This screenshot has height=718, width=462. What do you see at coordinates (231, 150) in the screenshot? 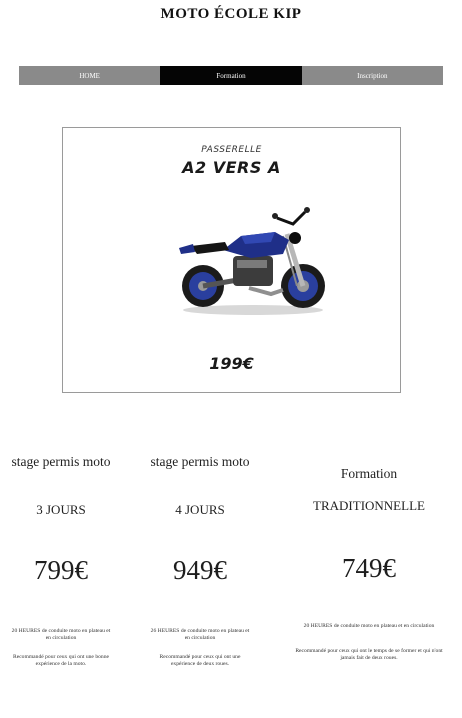
I see `promo-kicker: PASSERELLE` at bounding box center [231, 150].